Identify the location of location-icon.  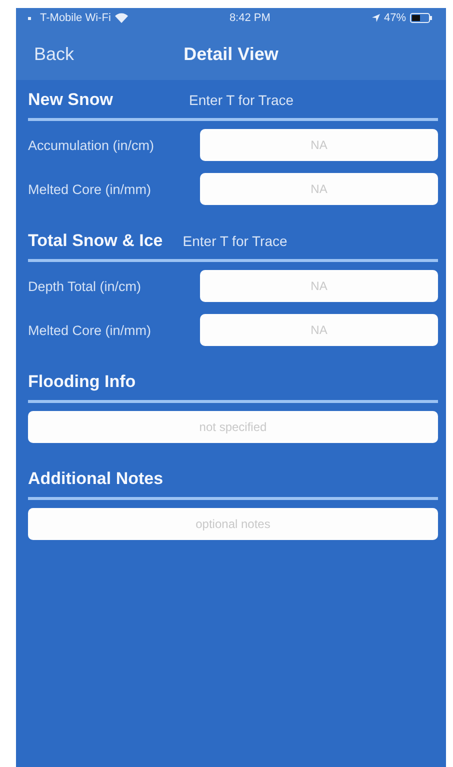
(376, 18).